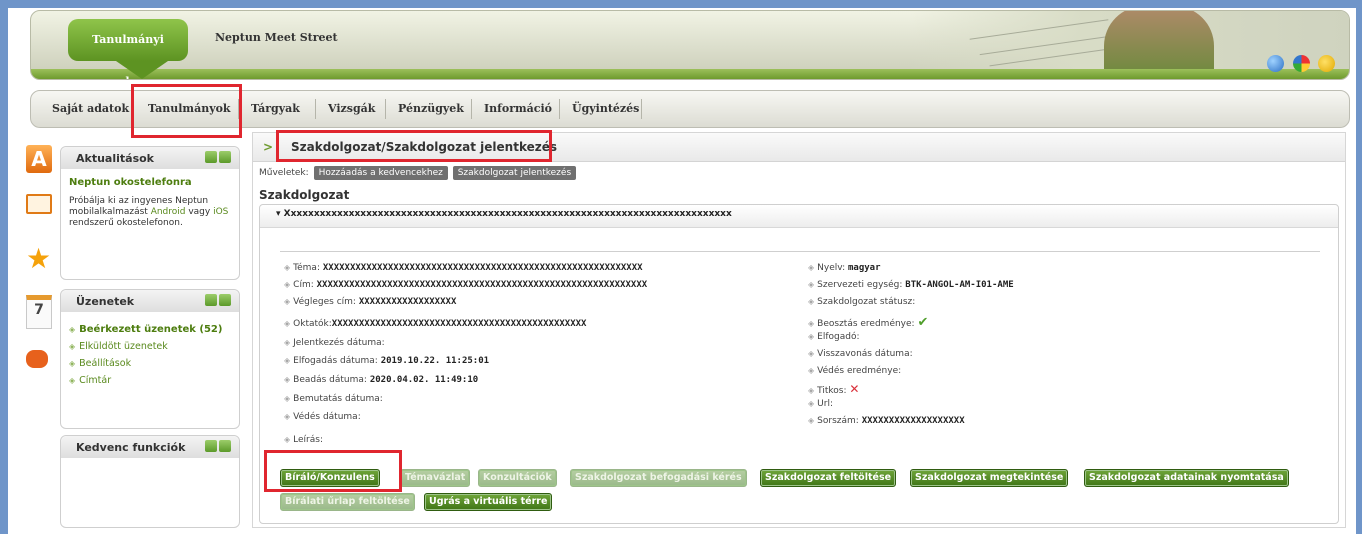 The height and width of the screenshot is (534, 1362). I want to click on chat-icon, so click(39, 363).